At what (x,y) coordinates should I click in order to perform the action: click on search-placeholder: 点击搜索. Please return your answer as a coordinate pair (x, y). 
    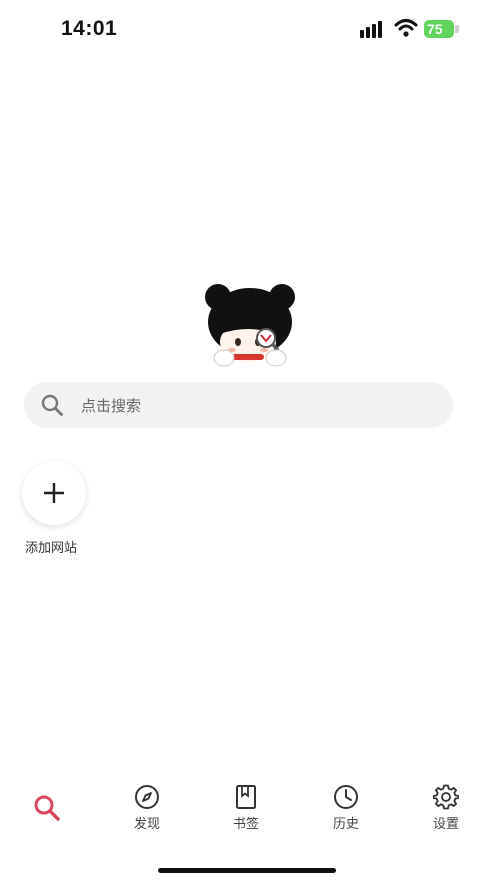
    Looking at the image, I should click on (111, 406).